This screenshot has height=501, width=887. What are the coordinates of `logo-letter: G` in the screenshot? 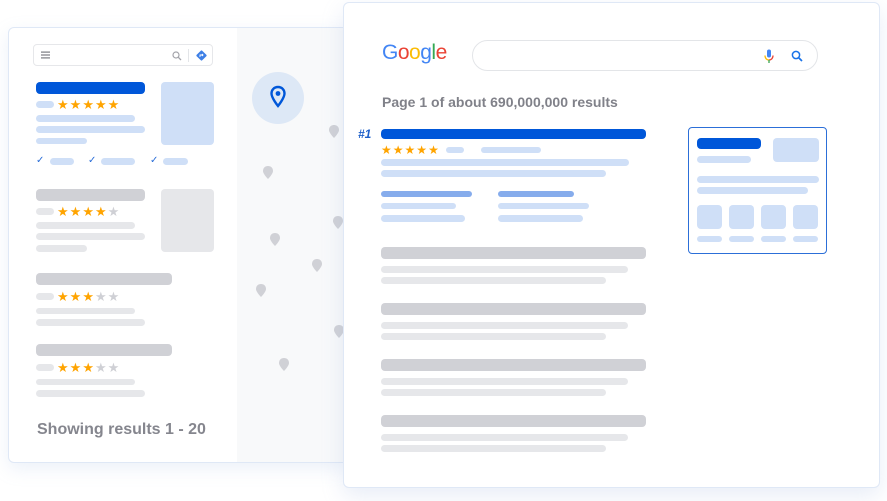 It's located at (390, 52).